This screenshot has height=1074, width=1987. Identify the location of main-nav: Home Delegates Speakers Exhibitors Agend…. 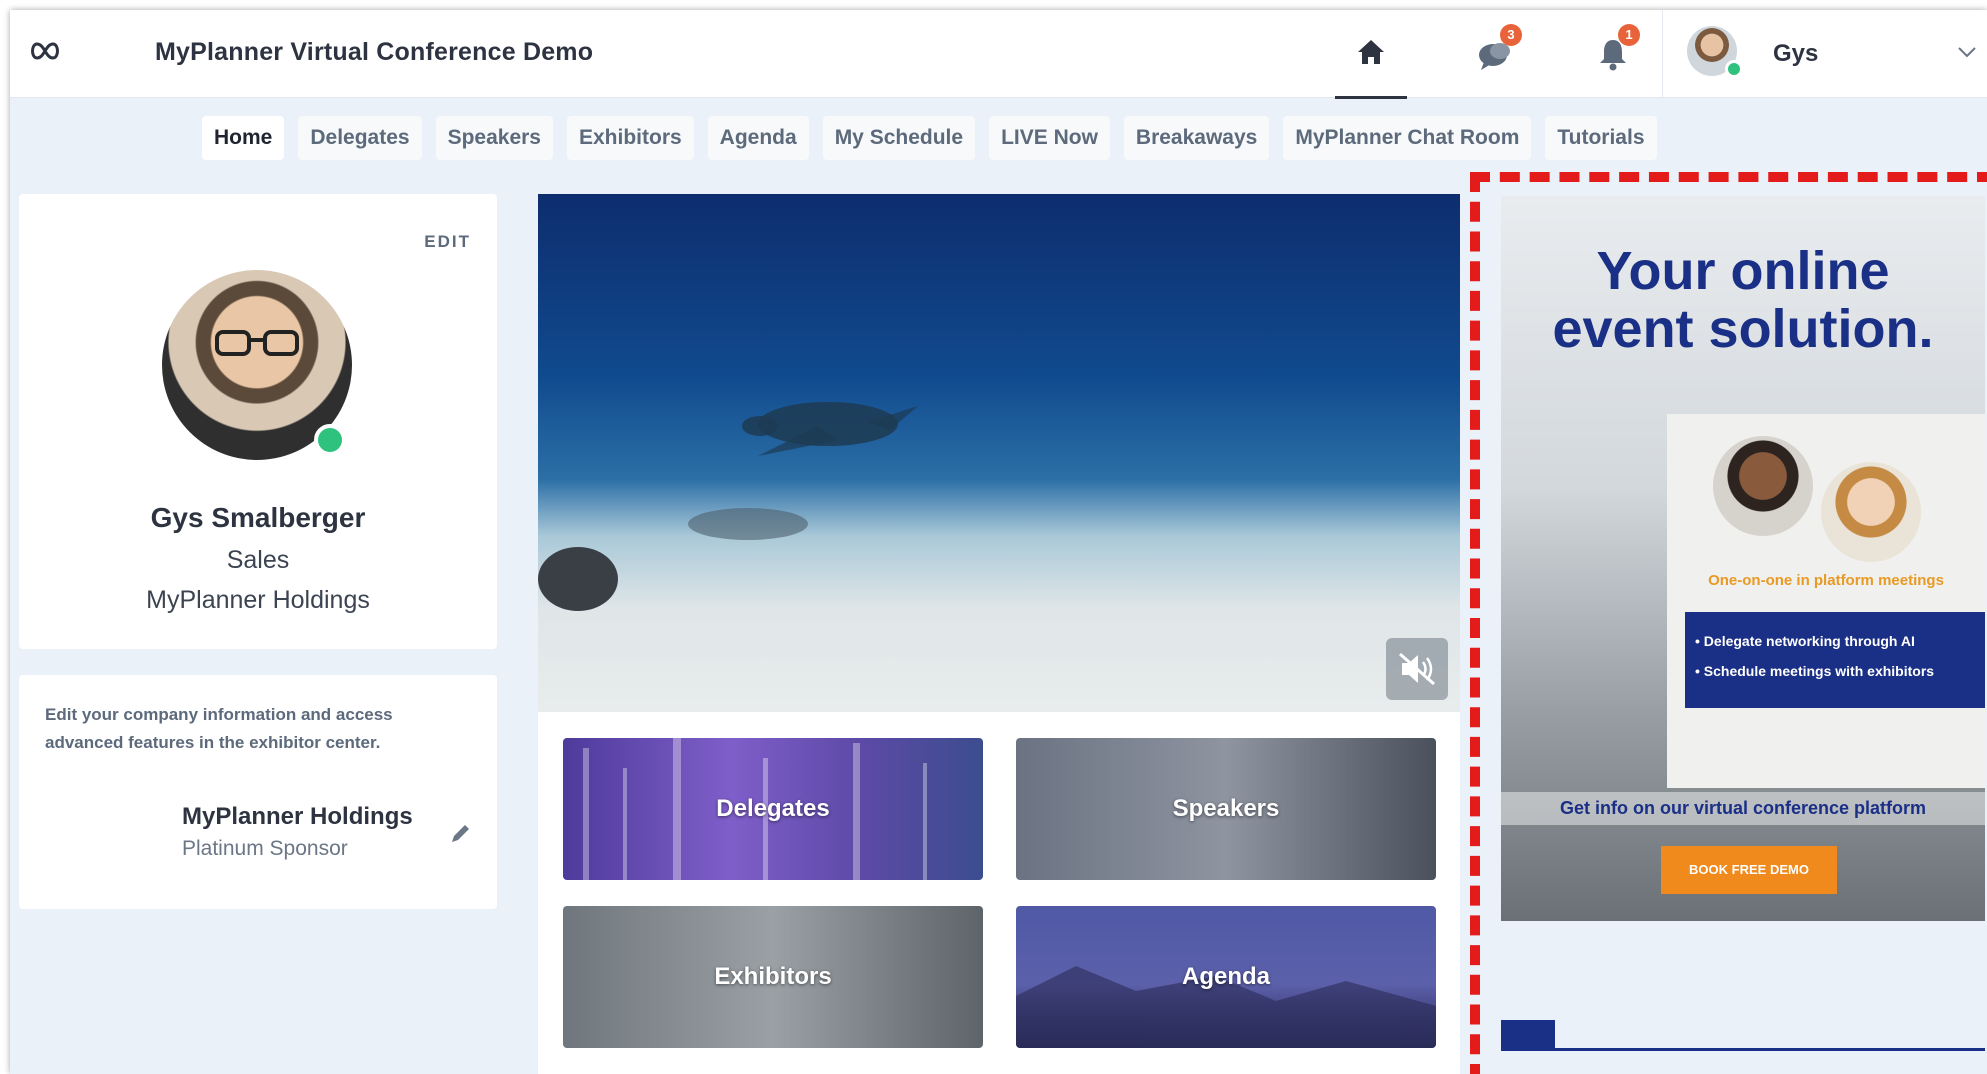
(929, 139).